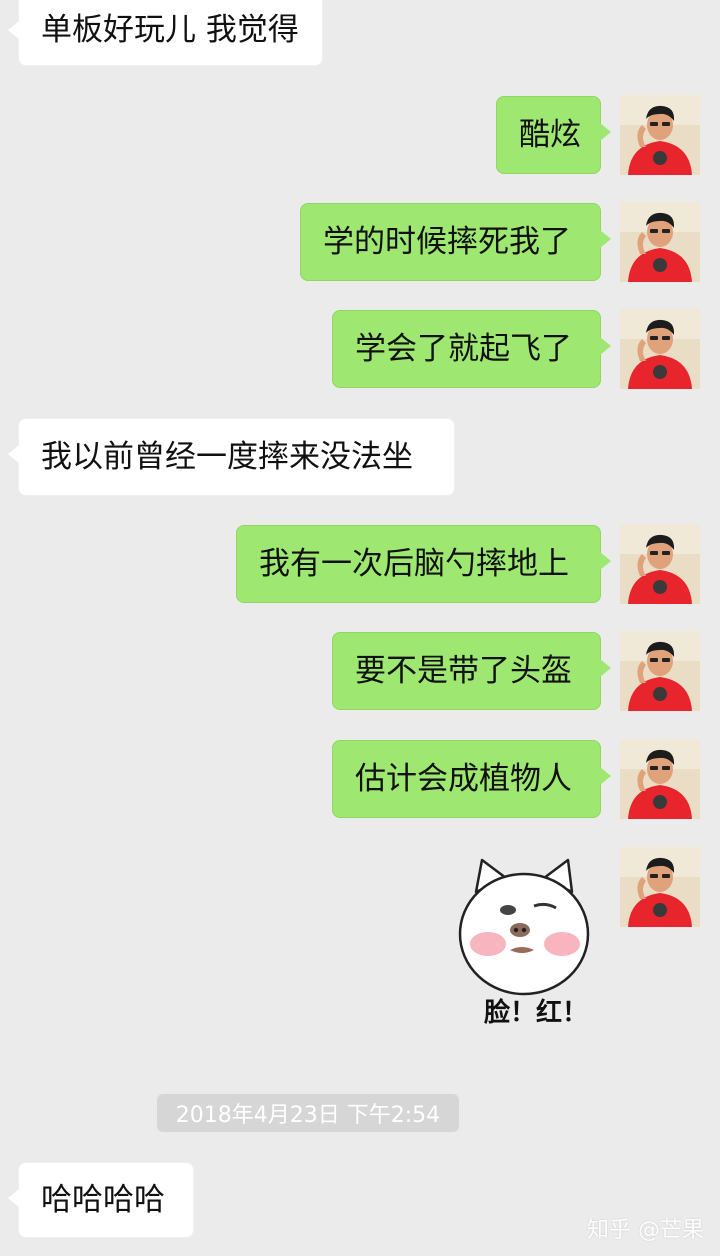  I want to click on message-bubble-outgoing: 我有一次后脑勺摔地上, so click(423, 564).